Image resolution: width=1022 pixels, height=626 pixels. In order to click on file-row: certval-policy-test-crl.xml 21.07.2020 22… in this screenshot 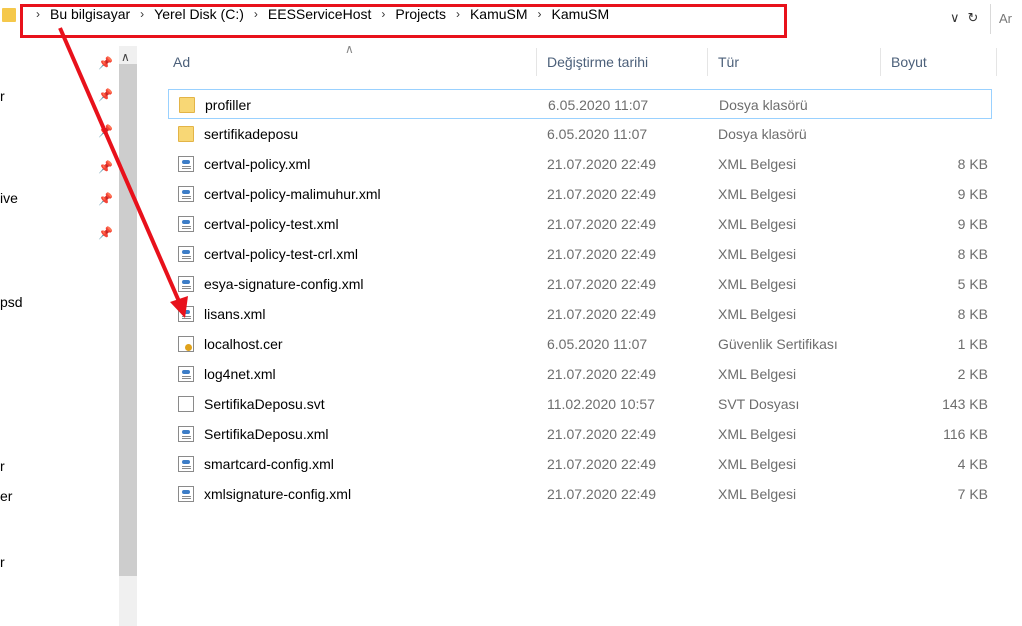, I will do `click(580, 254)`.